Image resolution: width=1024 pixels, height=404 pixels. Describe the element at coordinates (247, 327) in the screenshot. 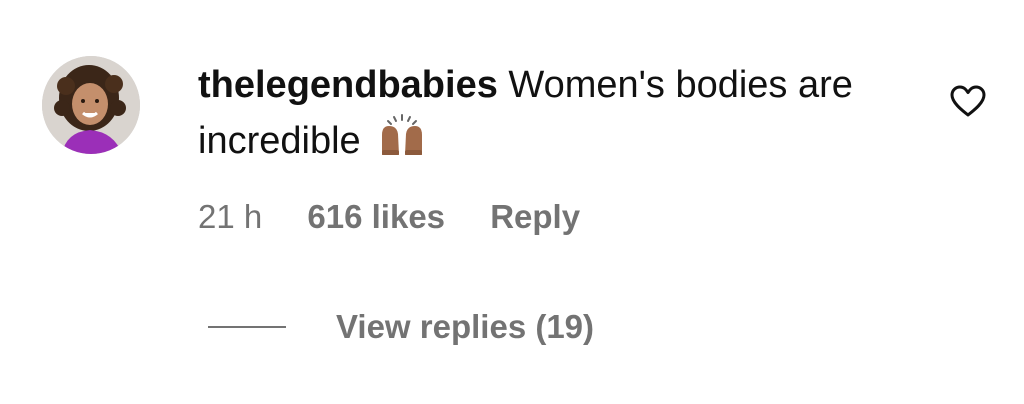

I see `replies-divider-line` at that location.